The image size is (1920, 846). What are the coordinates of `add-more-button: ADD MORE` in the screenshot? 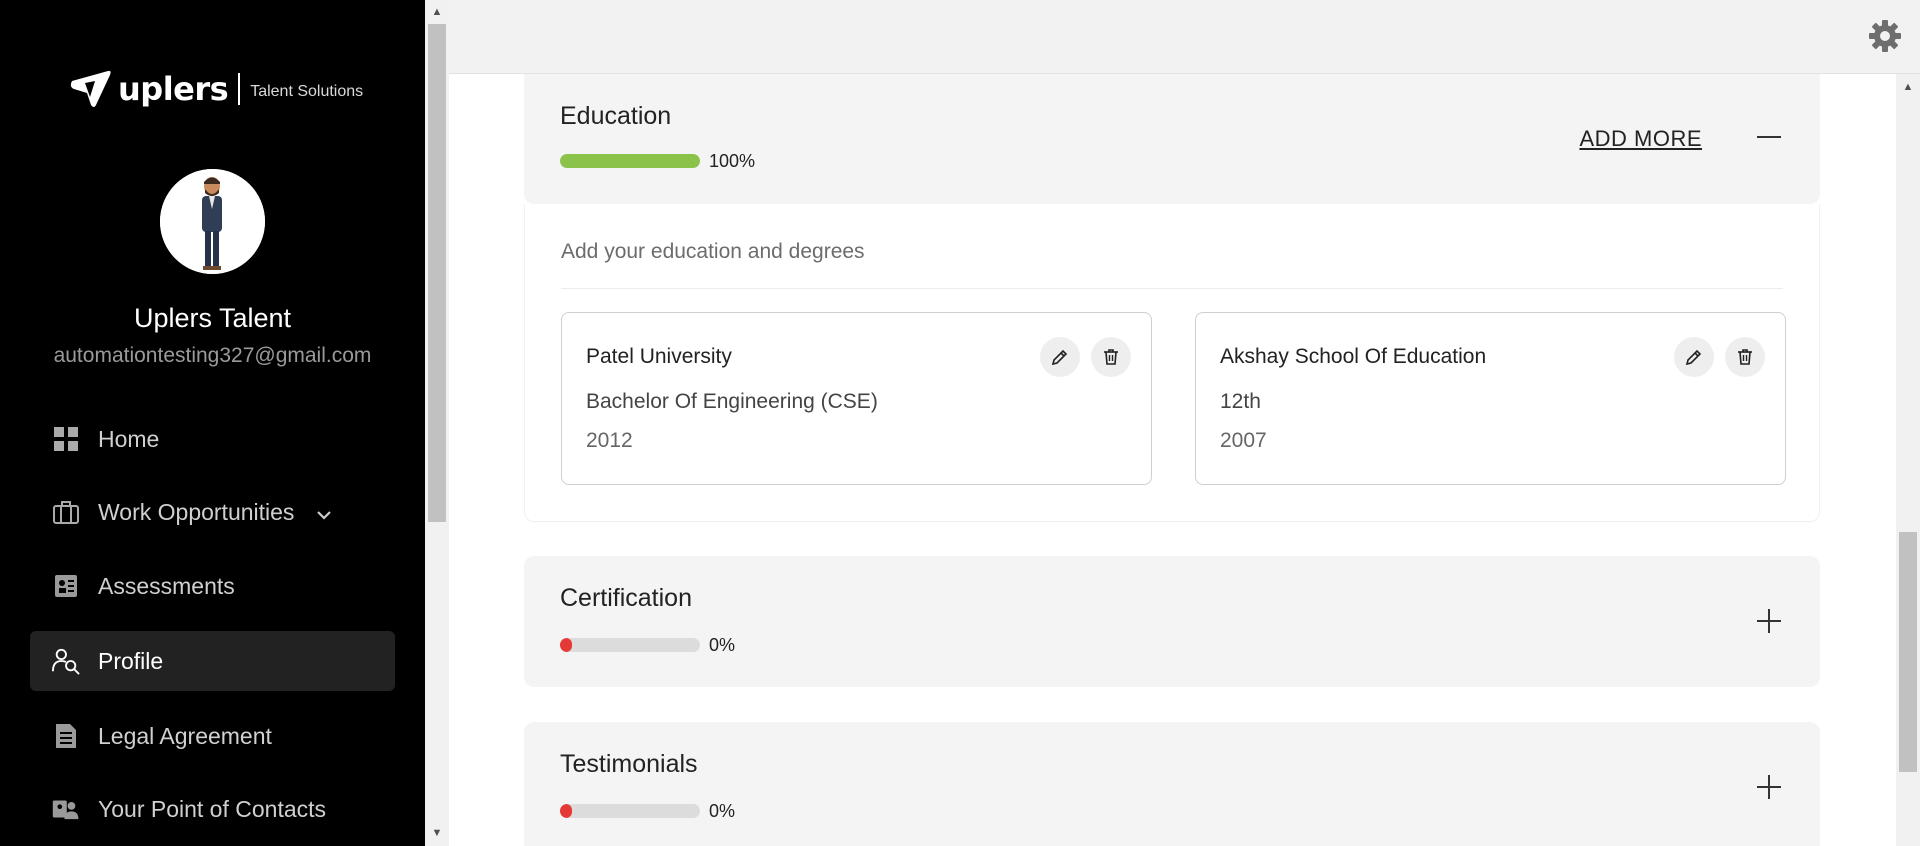 It's located at (1640, 139).